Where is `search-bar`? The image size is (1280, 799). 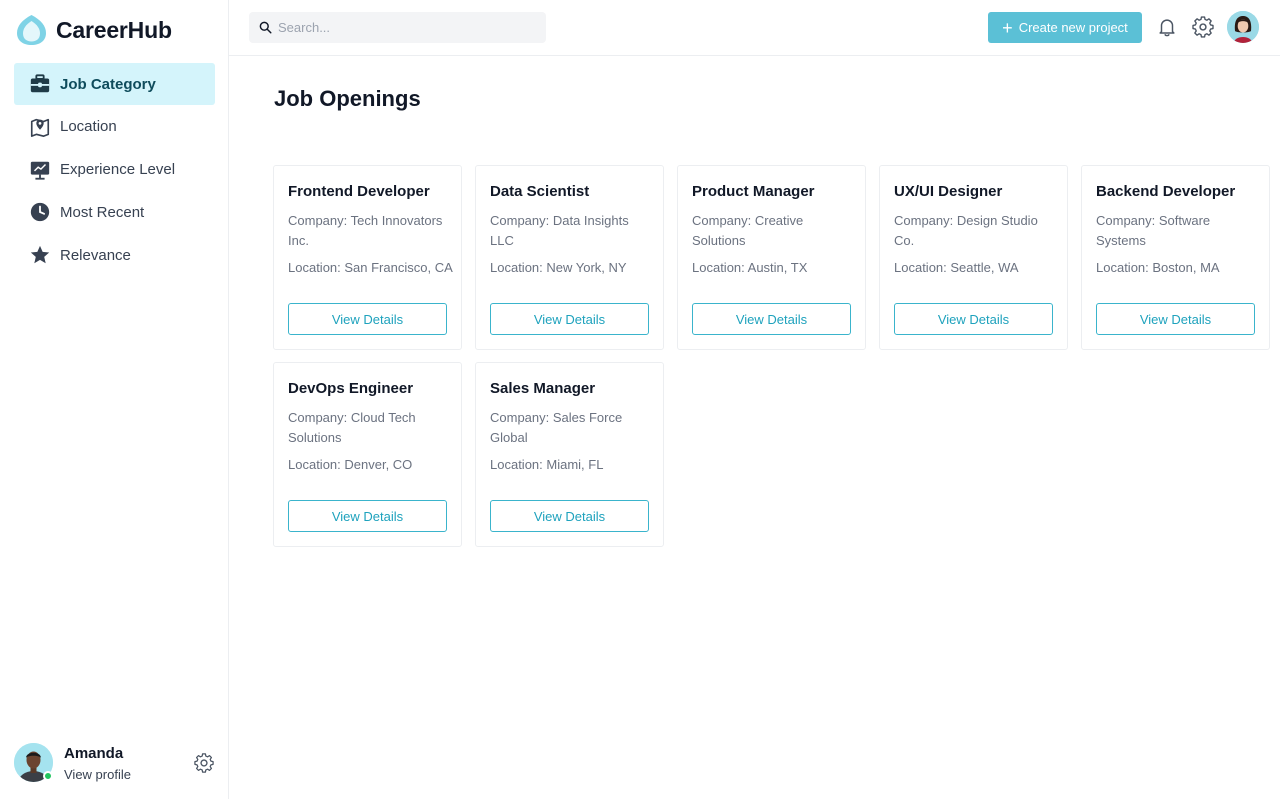 search-bar is located at coordinates (397, 27).